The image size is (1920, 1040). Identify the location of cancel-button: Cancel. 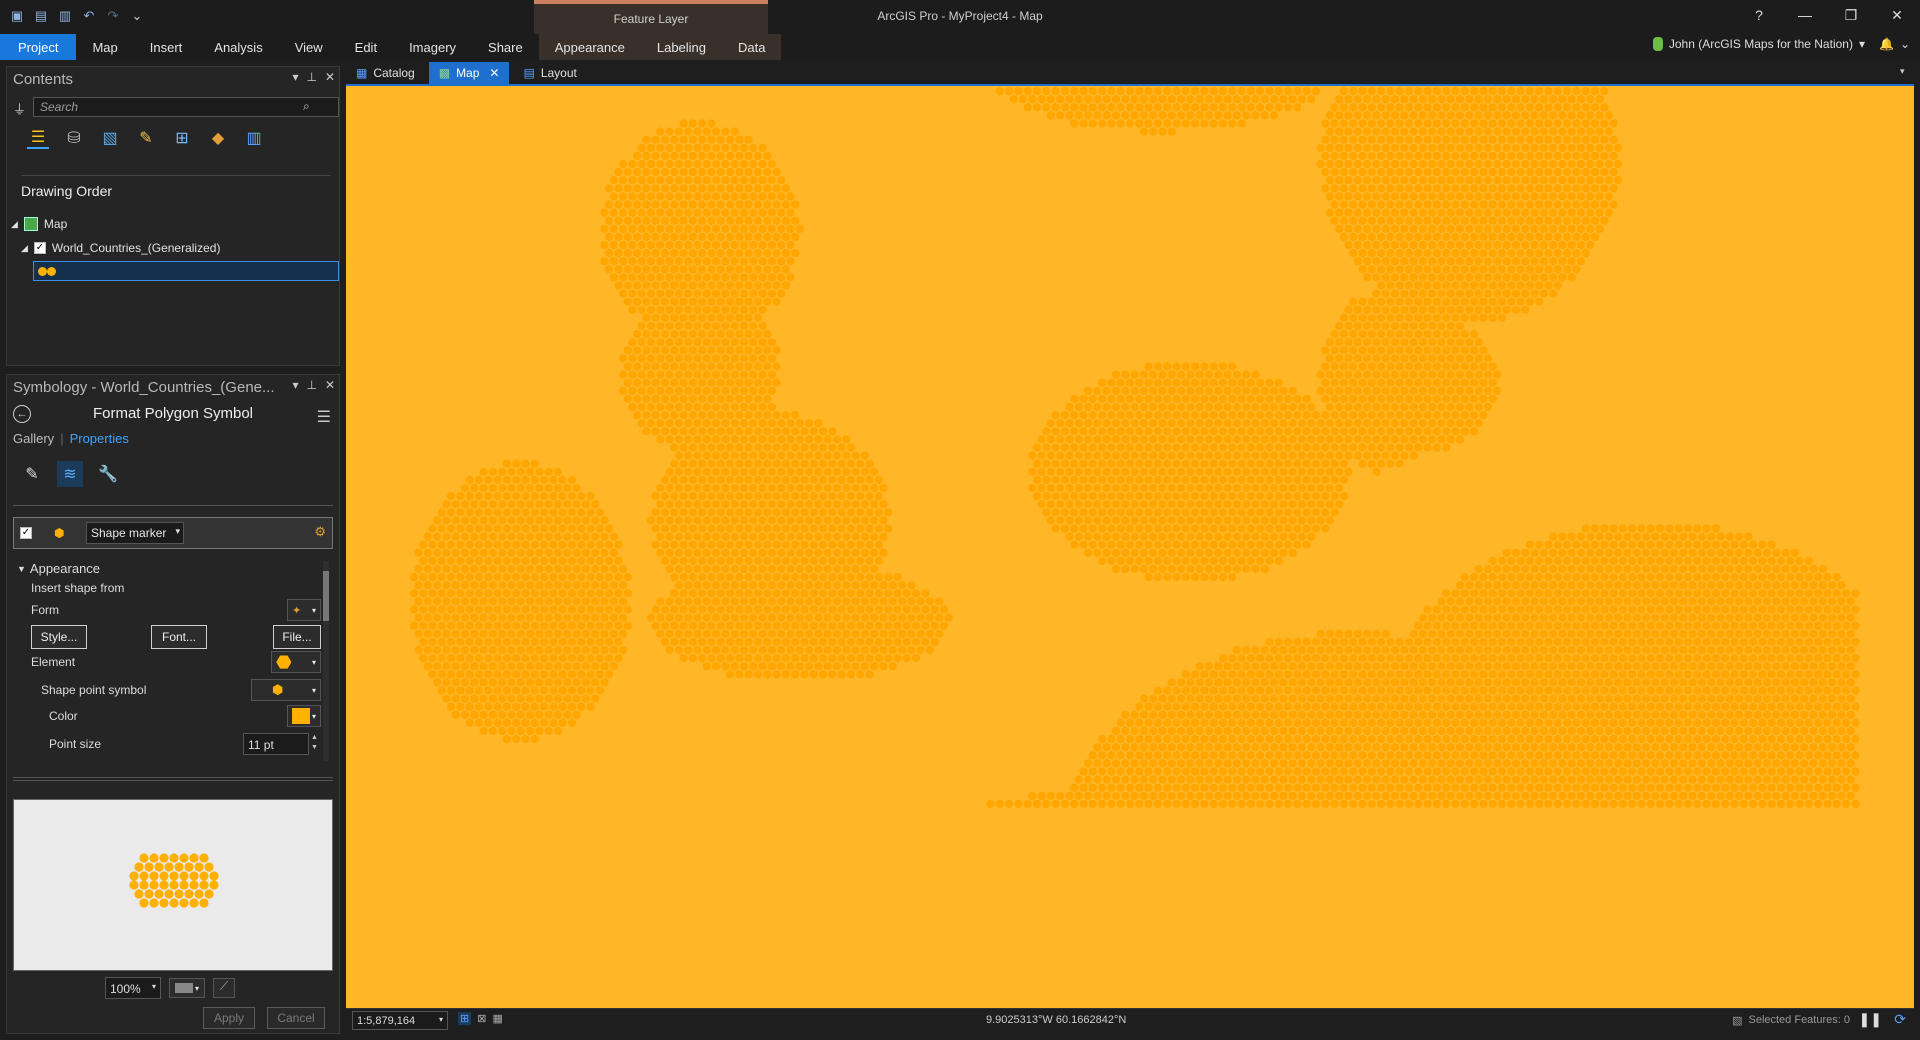
(296, 1018).